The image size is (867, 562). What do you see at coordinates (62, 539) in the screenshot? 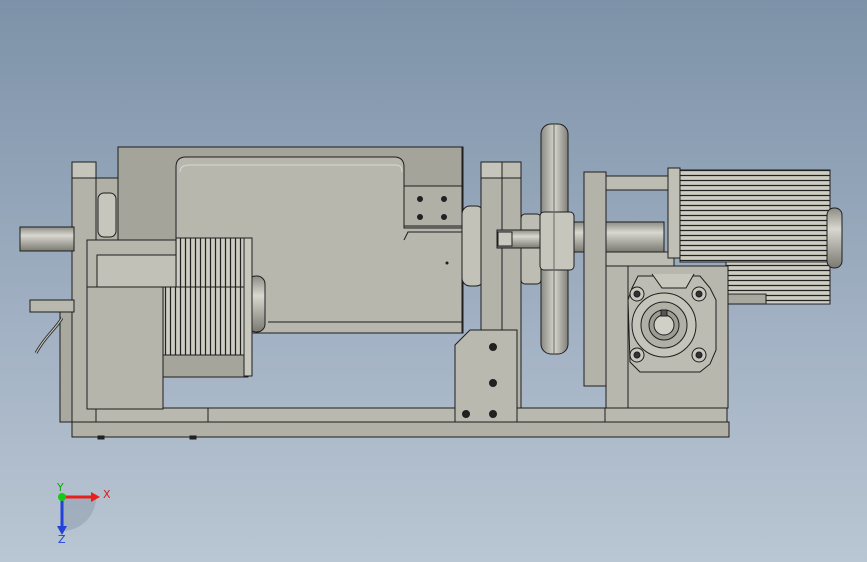
I see `z-axis-label: Z` at bounding box center [62, 539].